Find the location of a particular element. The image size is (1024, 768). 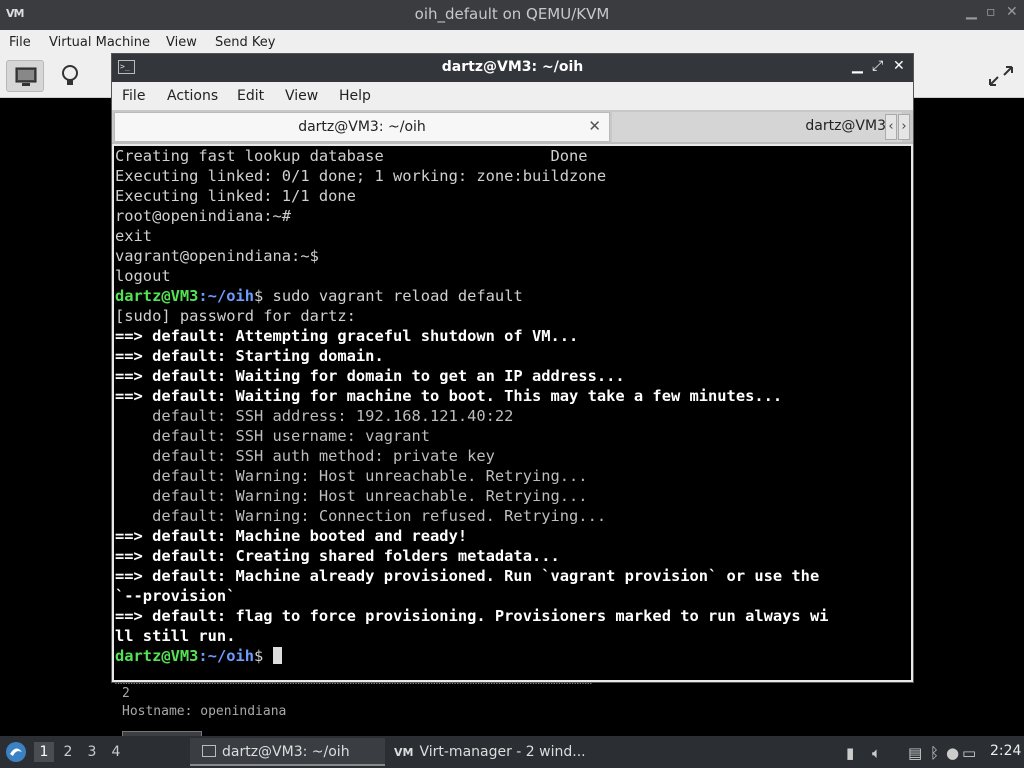

command-text: $ is located at coordinates (263, 656).